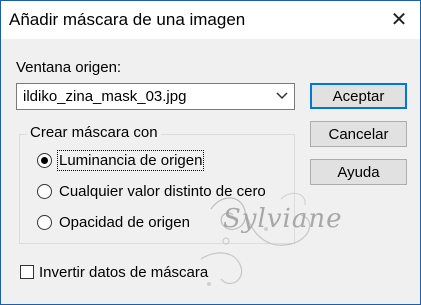 Image resolution: width=421 pixels, height=305 pixels. Describe the element at coordinates (69, 67) in the screenshot. I see `source-window-label: Ventana origen:` at that location.